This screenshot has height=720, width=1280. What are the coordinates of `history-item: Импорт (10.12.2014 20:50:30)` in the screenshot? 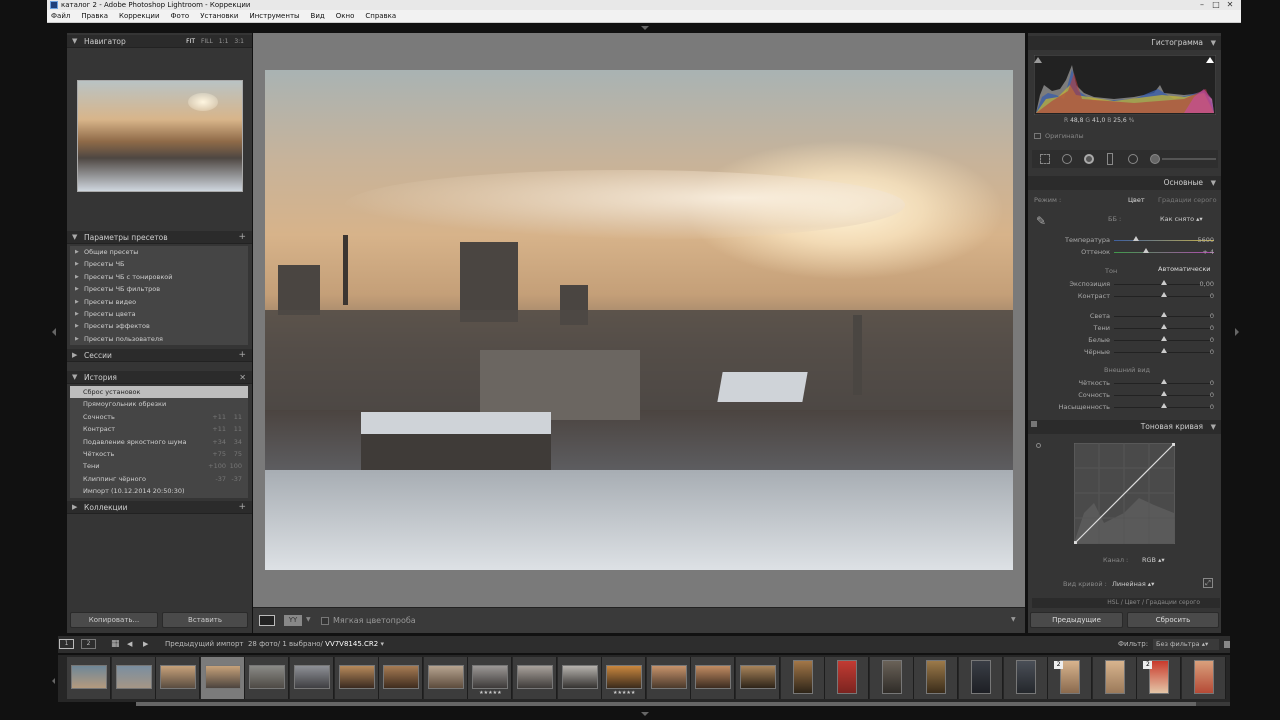 It's located at (159, 491).